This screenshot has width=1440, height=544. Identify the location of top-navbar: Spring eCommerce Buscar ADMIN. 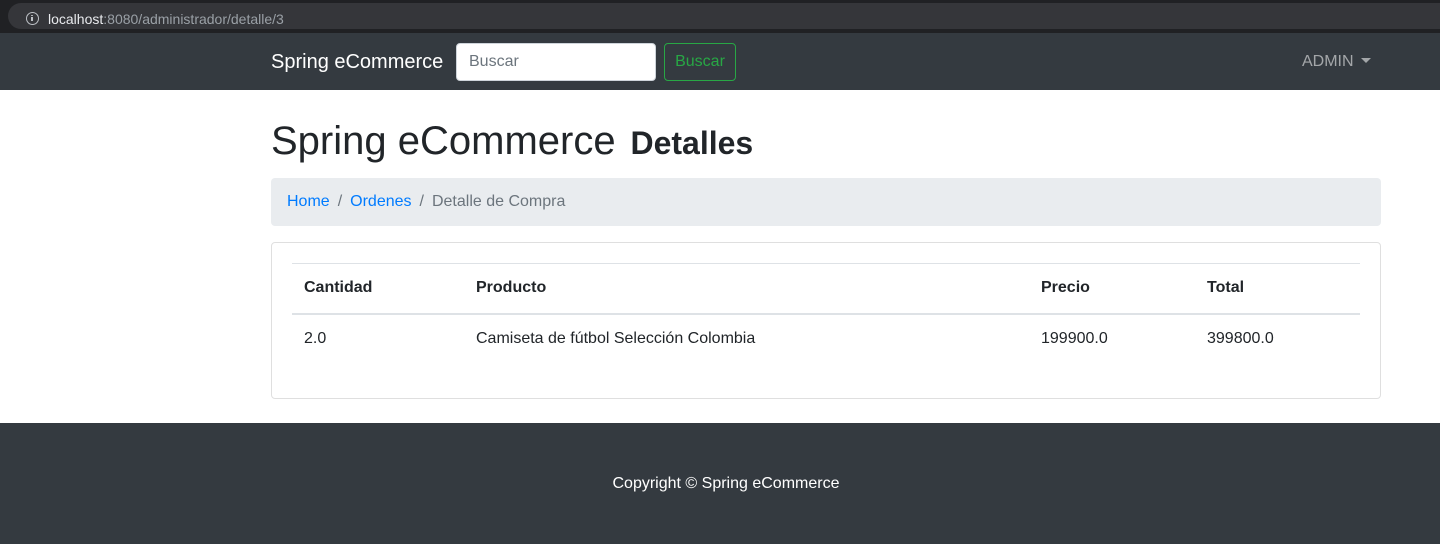
(720, 61).